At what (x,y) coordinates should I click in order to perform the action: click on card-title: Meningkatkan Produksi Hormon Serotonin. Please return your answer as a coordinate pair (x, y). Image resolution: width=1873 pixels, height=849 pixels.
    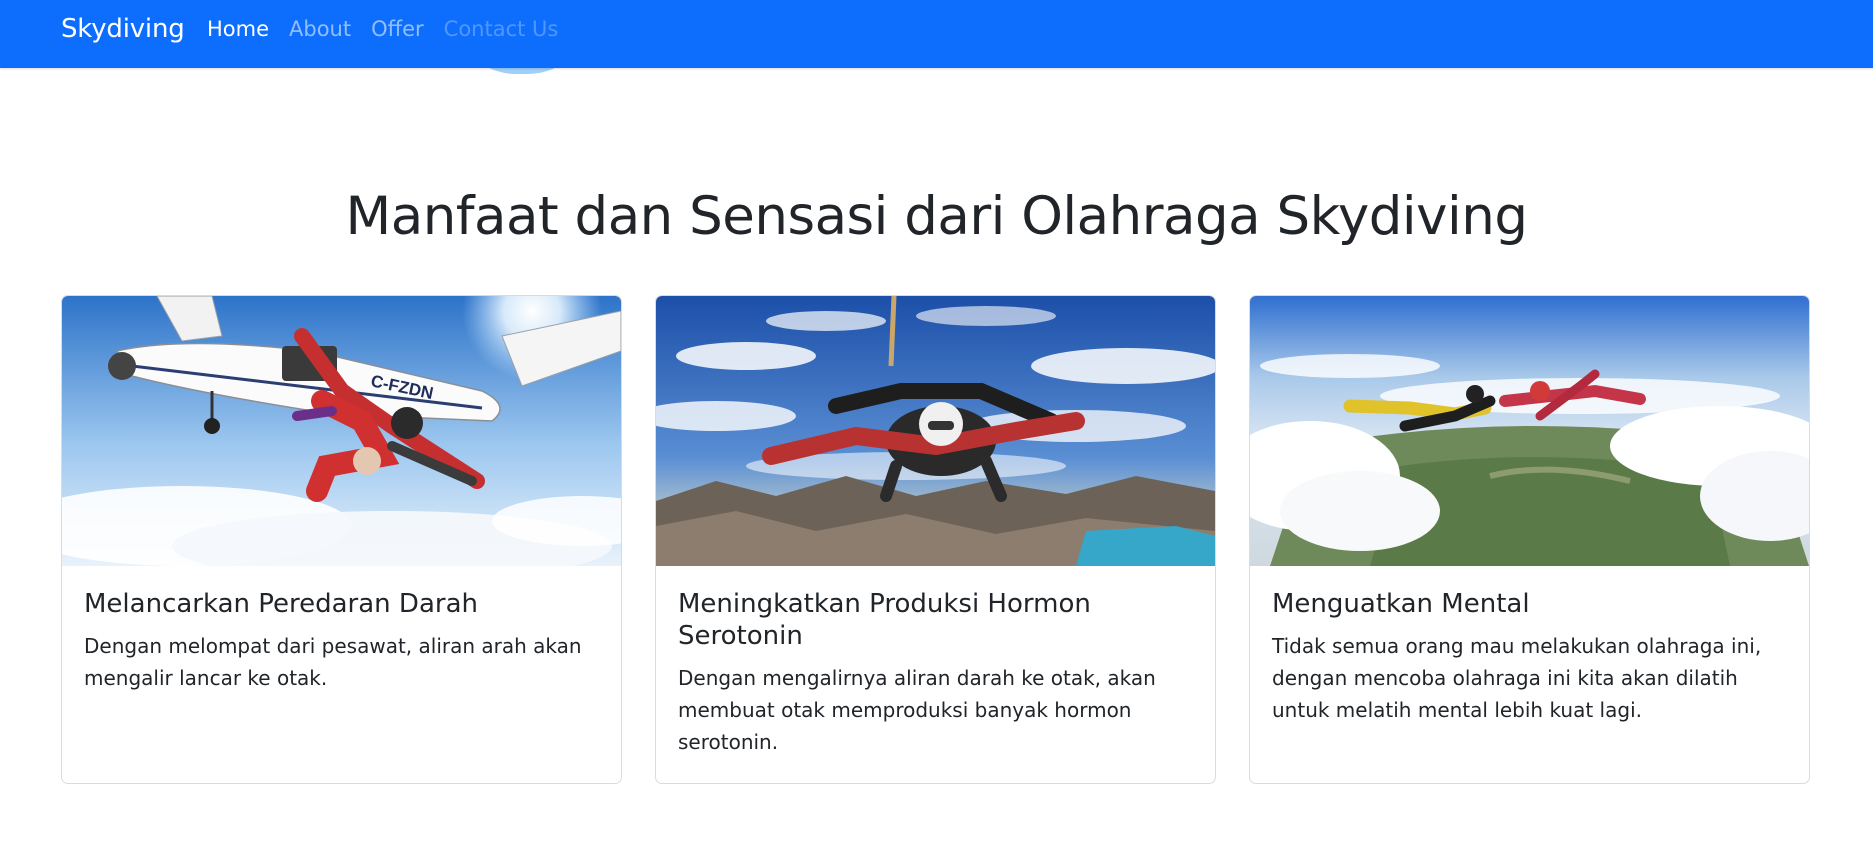
    Looking at the image, I should click on (884, 620).